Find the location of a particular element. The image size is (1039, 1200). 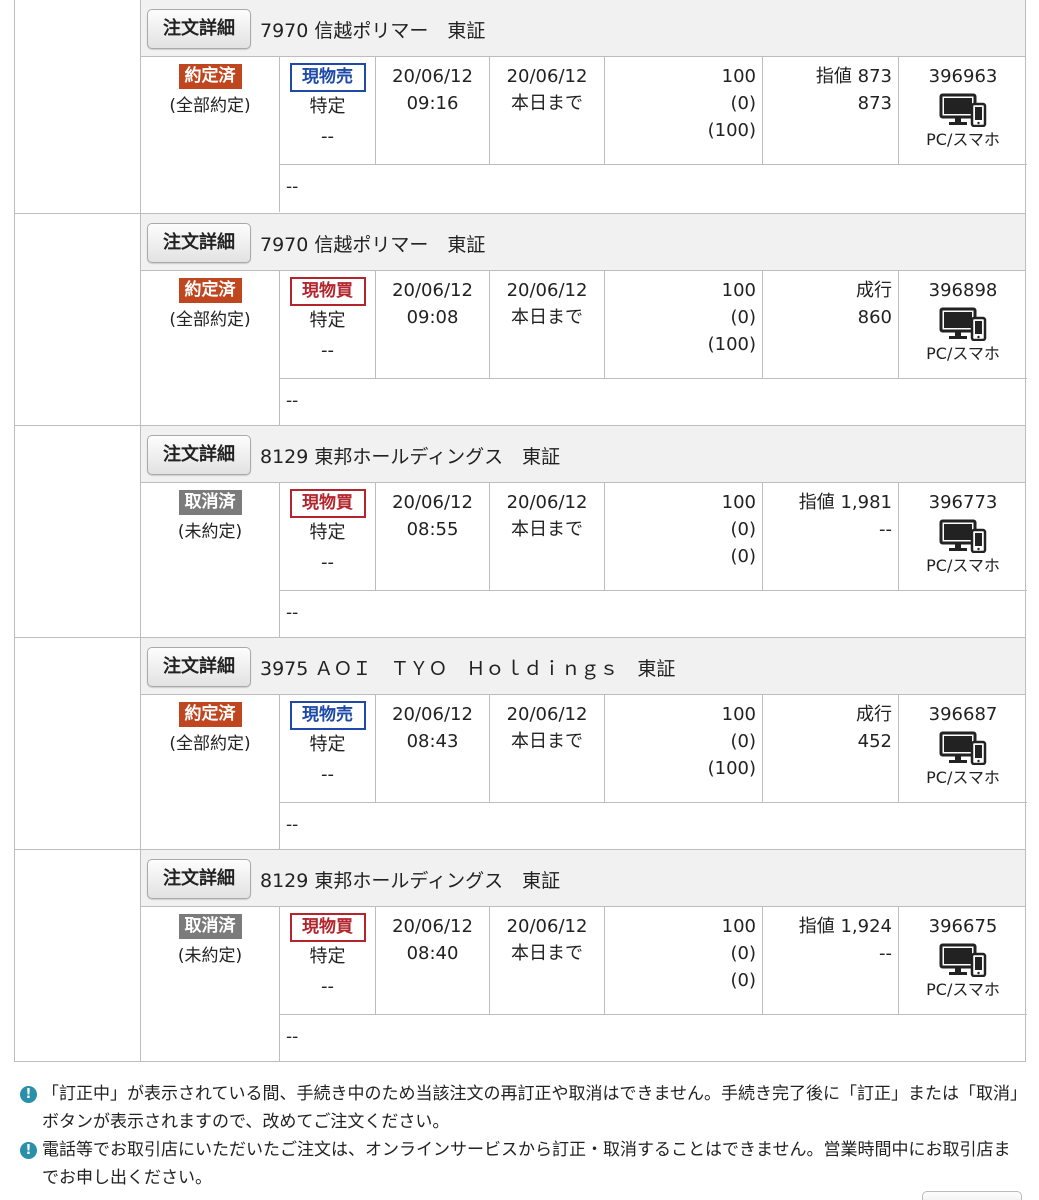

price-cell: 指値 873 873 is located at coordinates (830, 111).